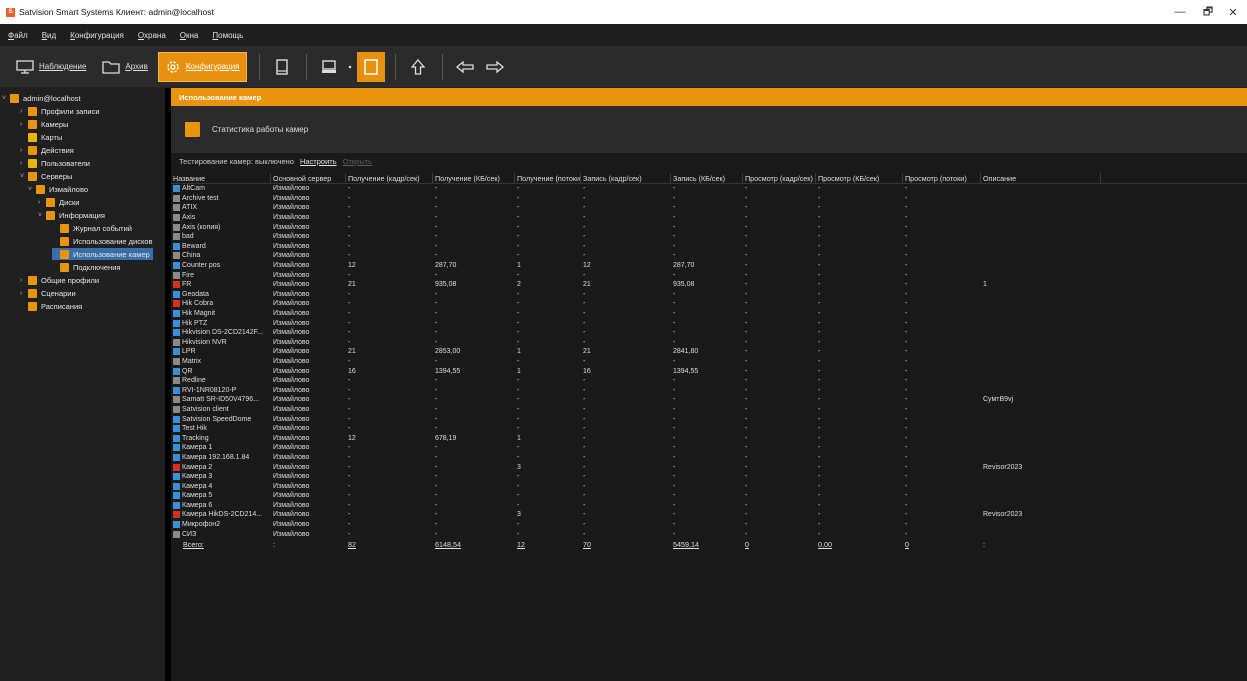  I want to click on table-row: AltCam Измайлово - - - - - - - -, so click(709, 189).